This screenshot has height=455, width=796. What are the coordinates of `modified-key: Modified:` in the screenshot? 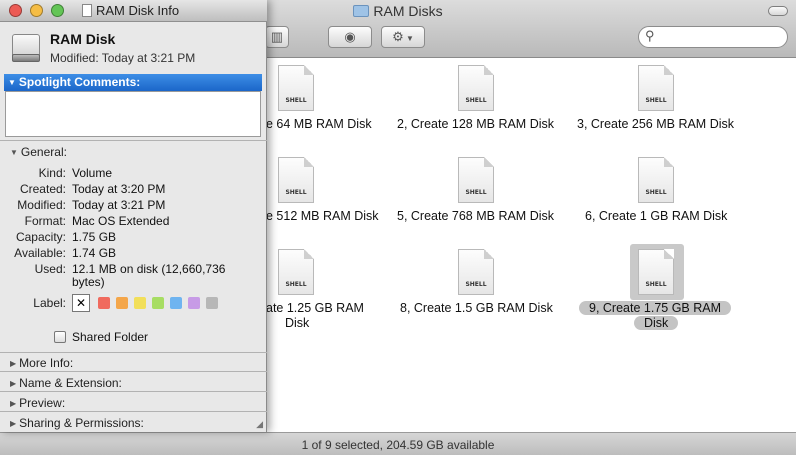 It's located at (41, 205).